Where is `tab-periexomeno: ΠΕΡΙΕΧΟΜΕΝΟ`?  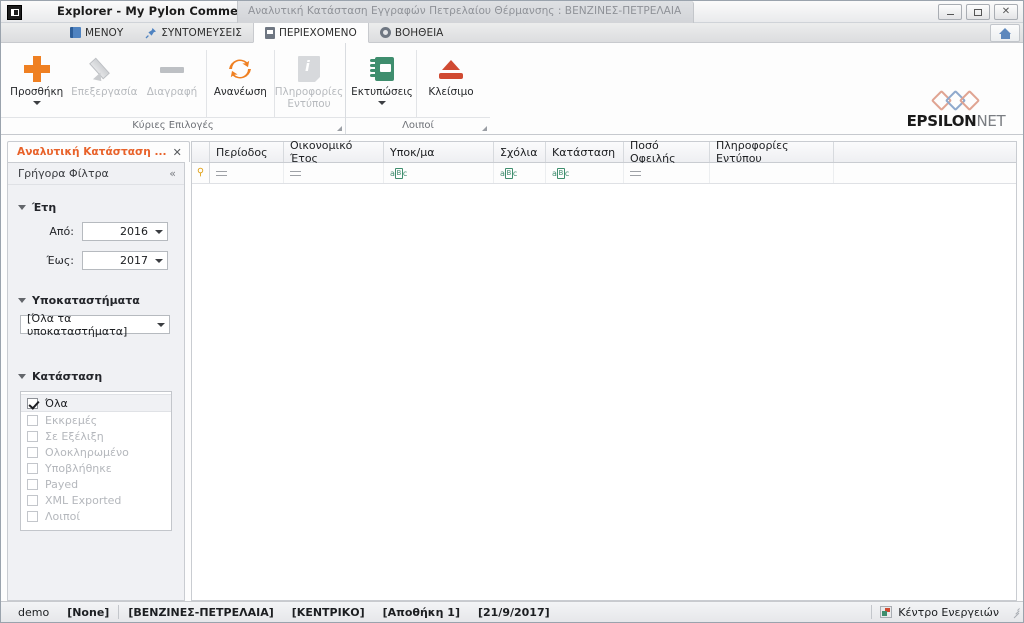
tab-periexomeno: ΠΕΡΙΕΧΟΜΕΝΟ is located at coordinates (310, 33).